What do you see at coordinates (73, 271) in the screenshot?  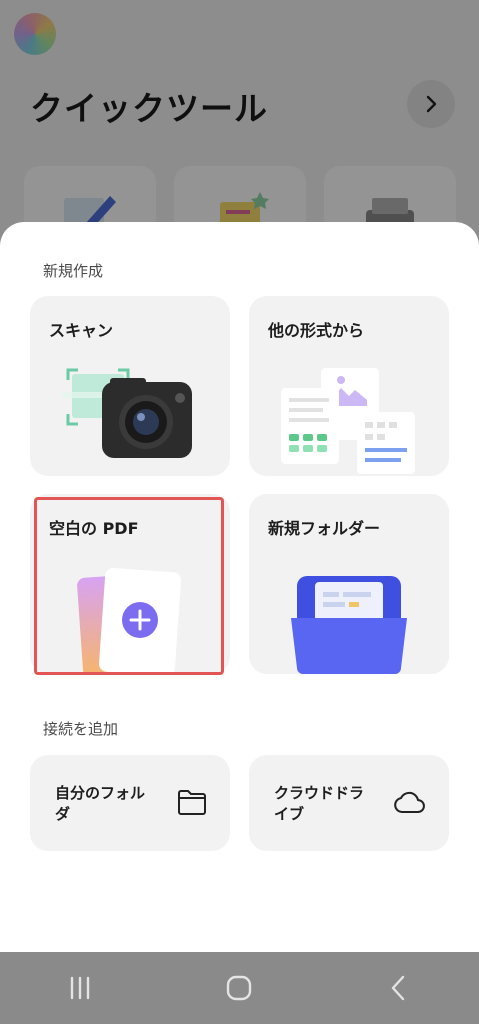 I see `section-title-new: 新規作成` at bounding box center [73, 271].